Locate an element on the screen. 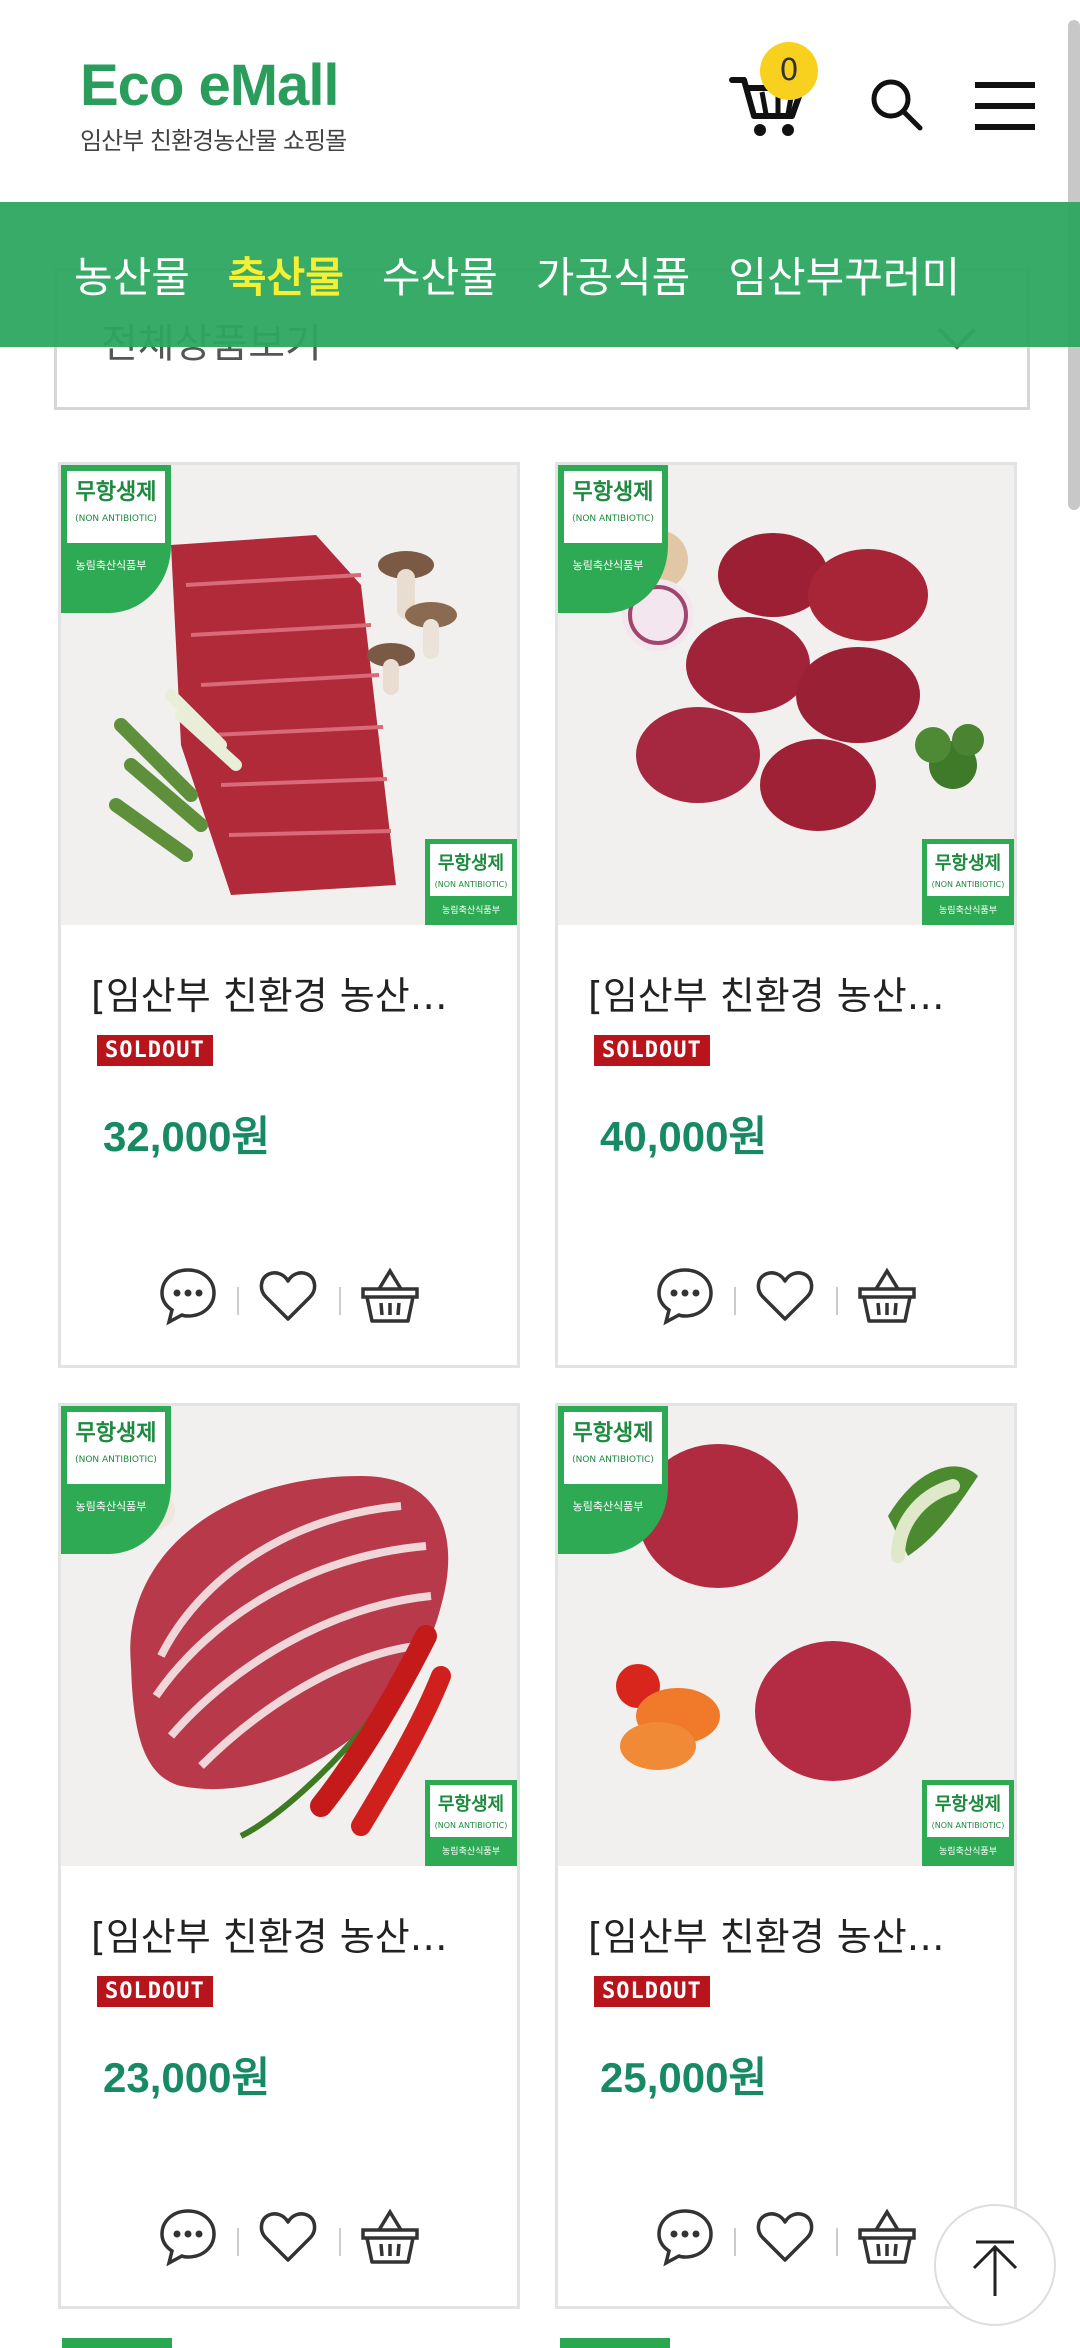  category-tab: 수산물 is located at coordinates (440, 274).